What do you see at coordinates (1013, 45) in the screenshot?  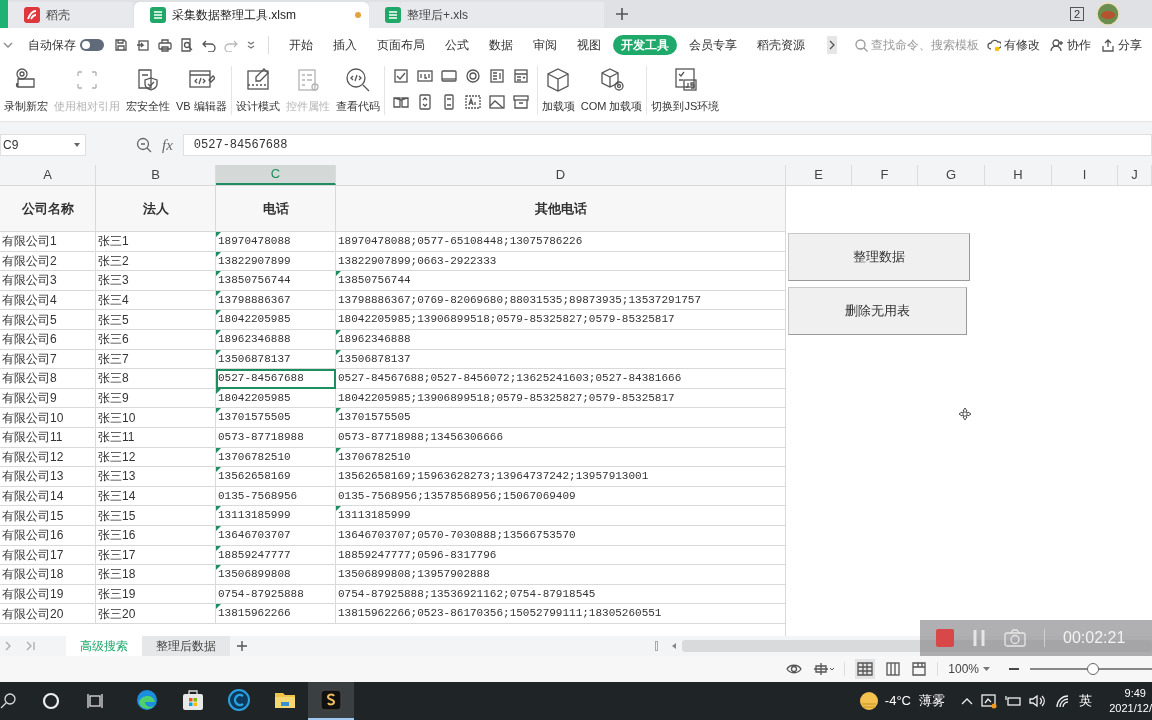 I see `toolbar-action: 有修改` at bounding box center [1013, 45].